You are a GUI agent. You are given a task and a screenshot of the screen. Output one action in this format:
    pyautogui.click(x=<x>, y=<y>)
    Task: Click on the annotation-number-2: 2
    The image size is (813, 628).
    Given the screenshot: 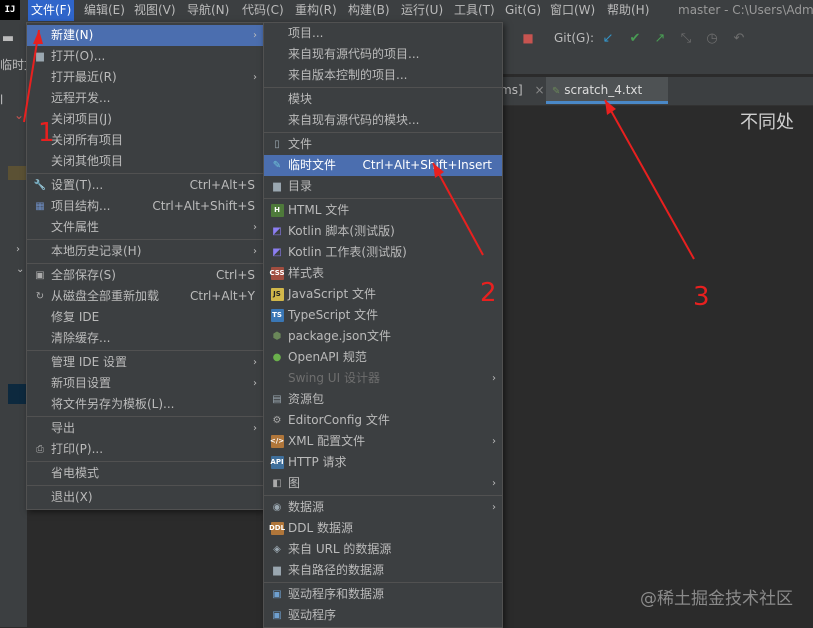 What is the action you would take?
    pyautogui.click(x=488, y=293)
    